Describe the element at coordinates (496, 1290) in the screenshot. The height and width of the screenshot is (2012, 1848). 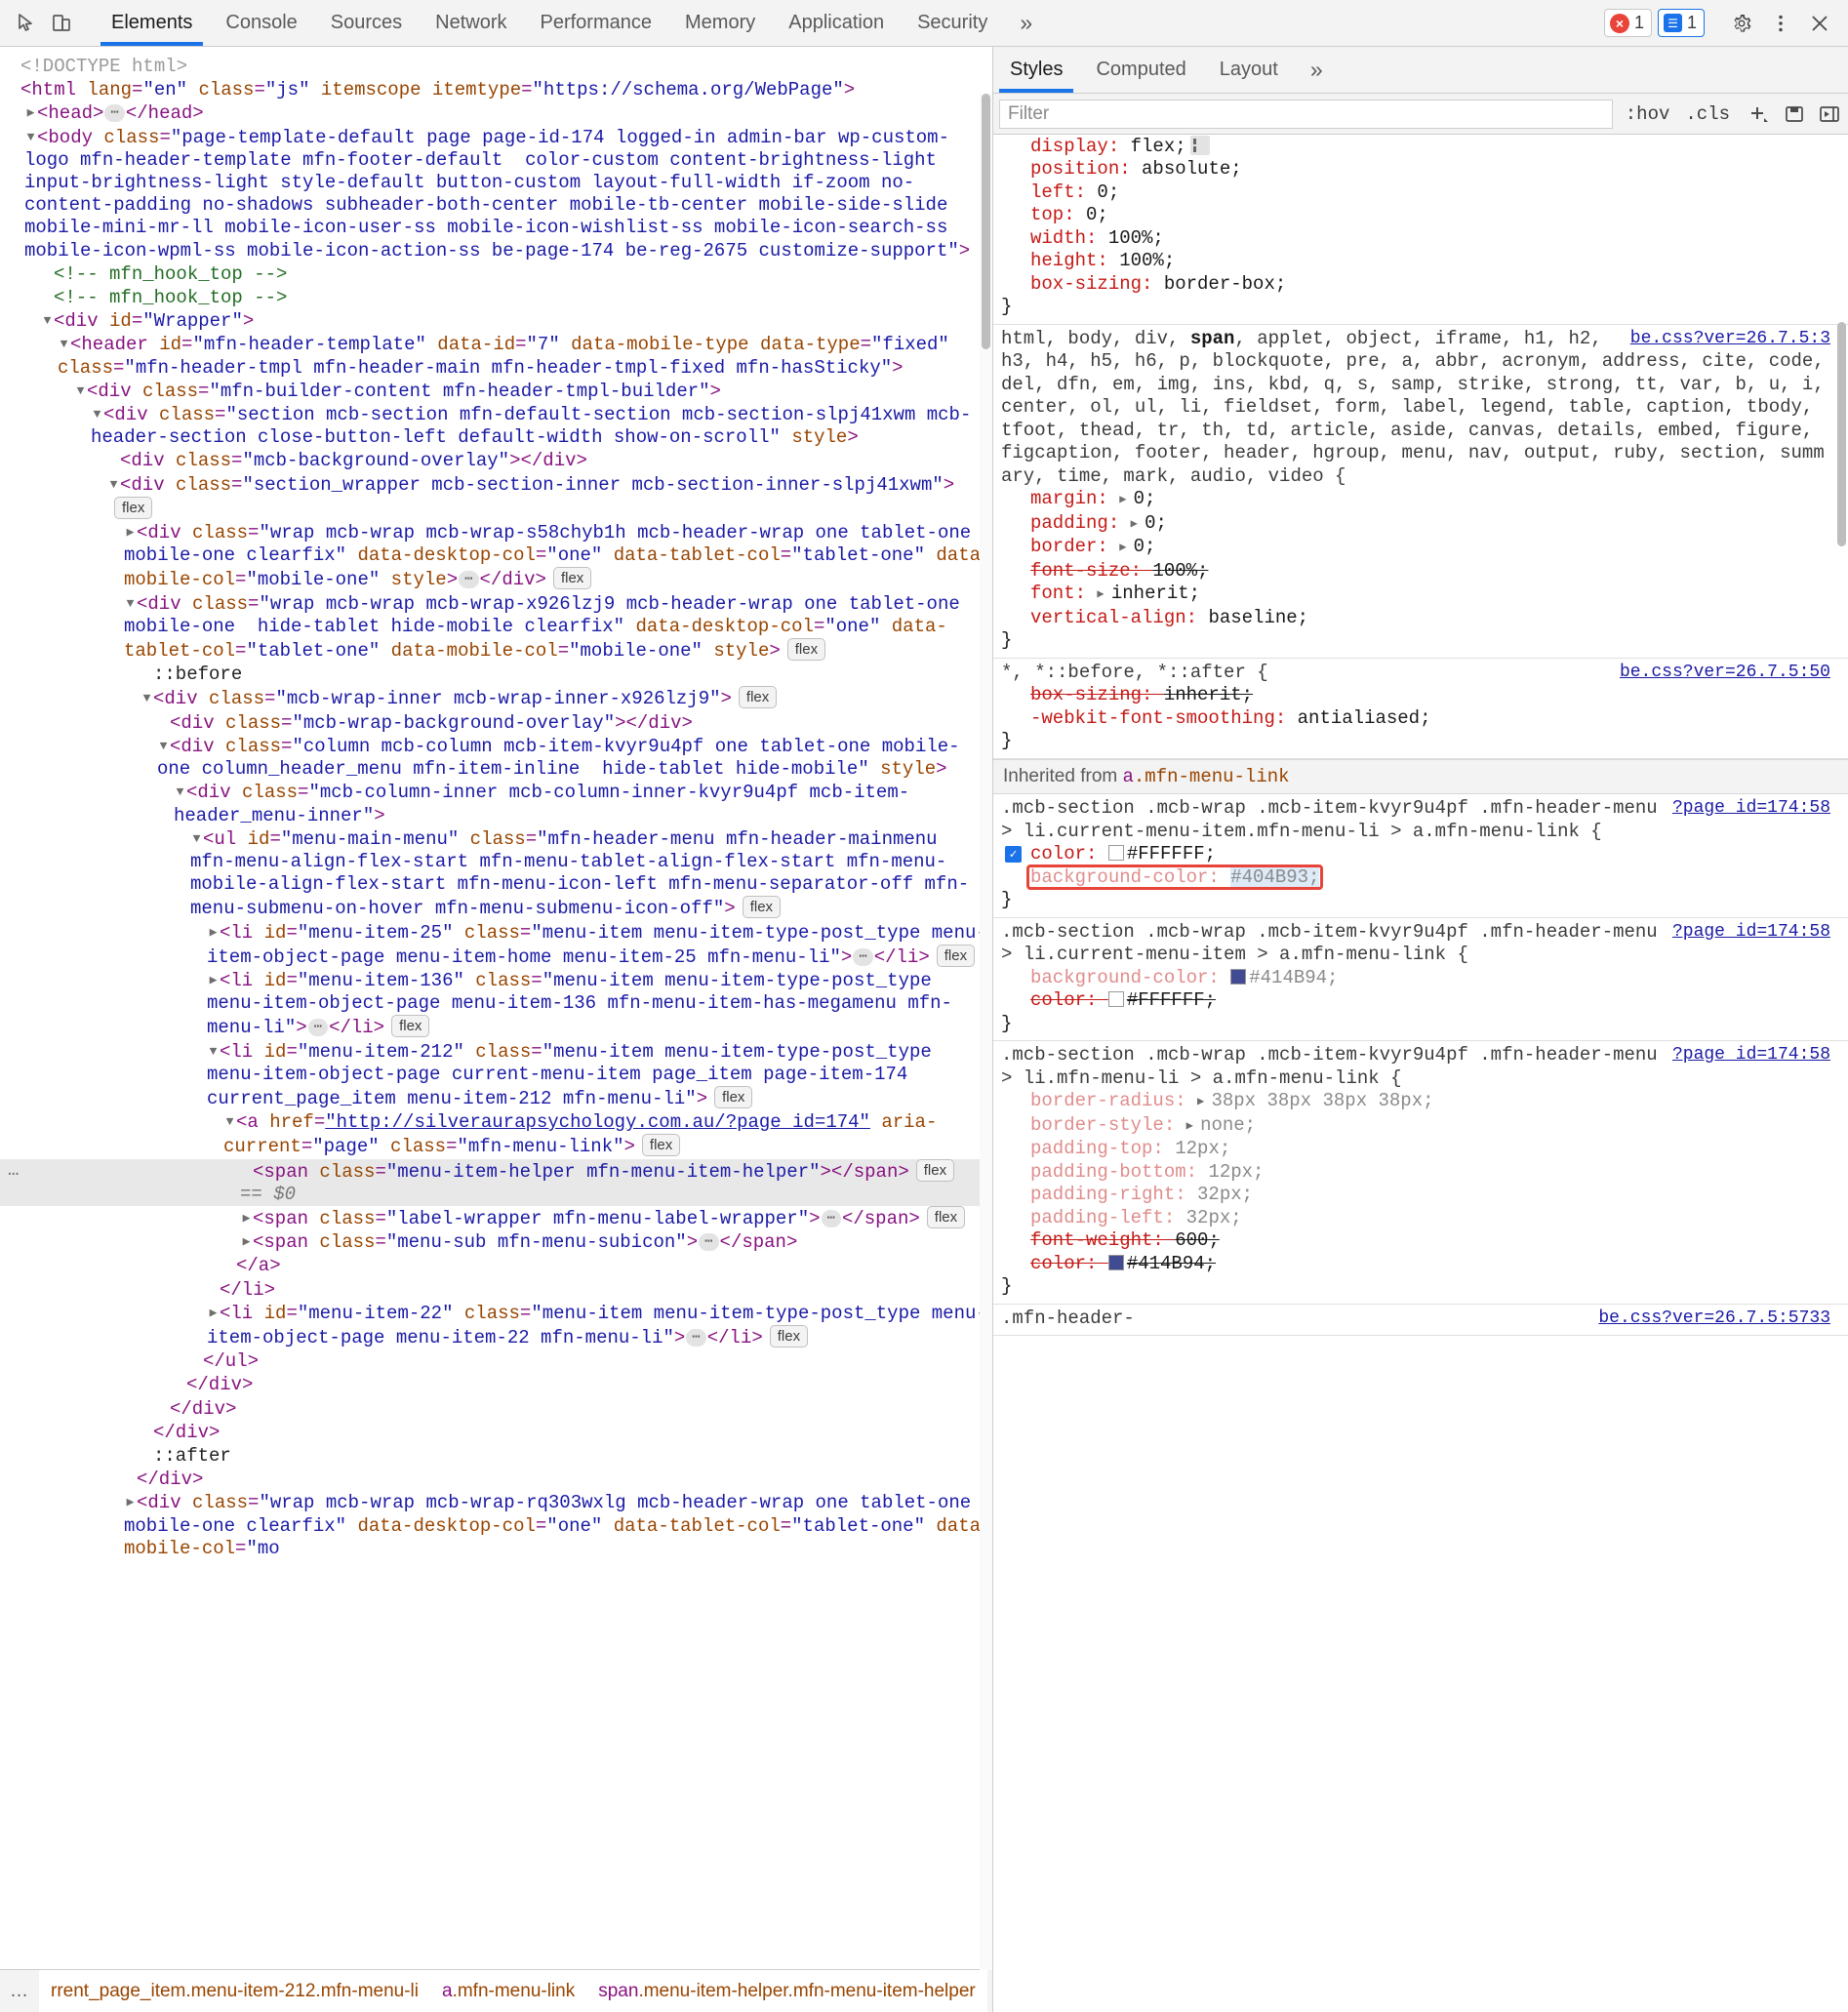
I see `dom-node: ▶</li>` at that location.